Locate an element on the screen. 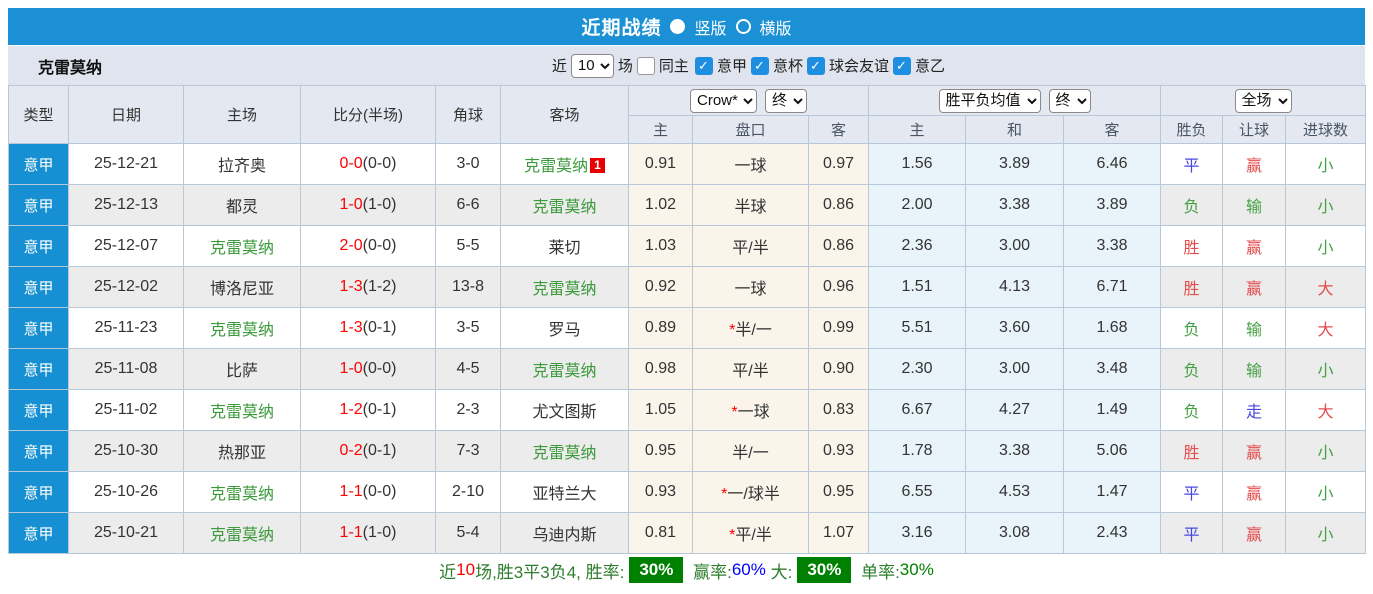  handicap-cell: *半/一 is located at coordinates (750, 328).